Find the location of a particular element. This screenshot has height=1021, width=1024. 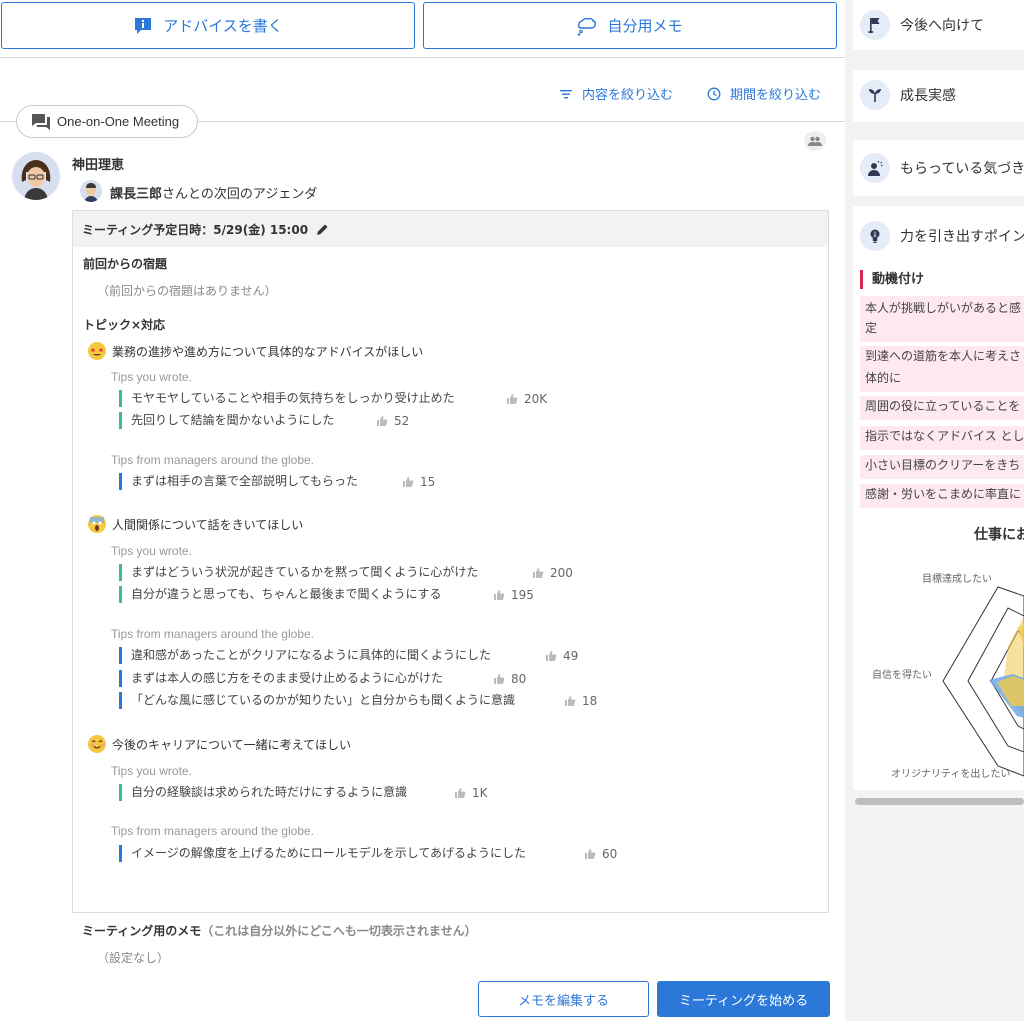

radar-label: オリジナリティを出したい is located at coordinates (951, 774).